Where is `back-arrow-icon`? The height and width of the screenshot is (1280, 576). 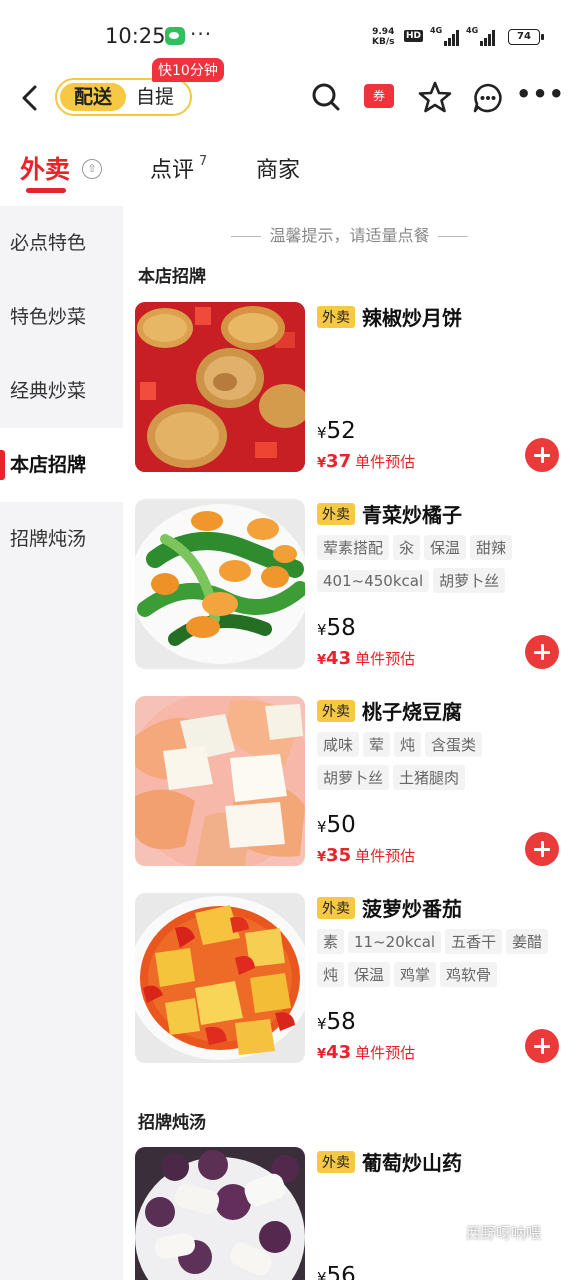 back-arrow-icon is located at coordinates (30, 98).